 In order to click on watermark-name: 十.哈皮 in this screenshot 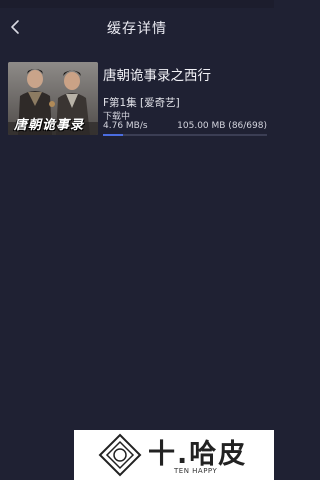, I will do `click(198, 454)`.